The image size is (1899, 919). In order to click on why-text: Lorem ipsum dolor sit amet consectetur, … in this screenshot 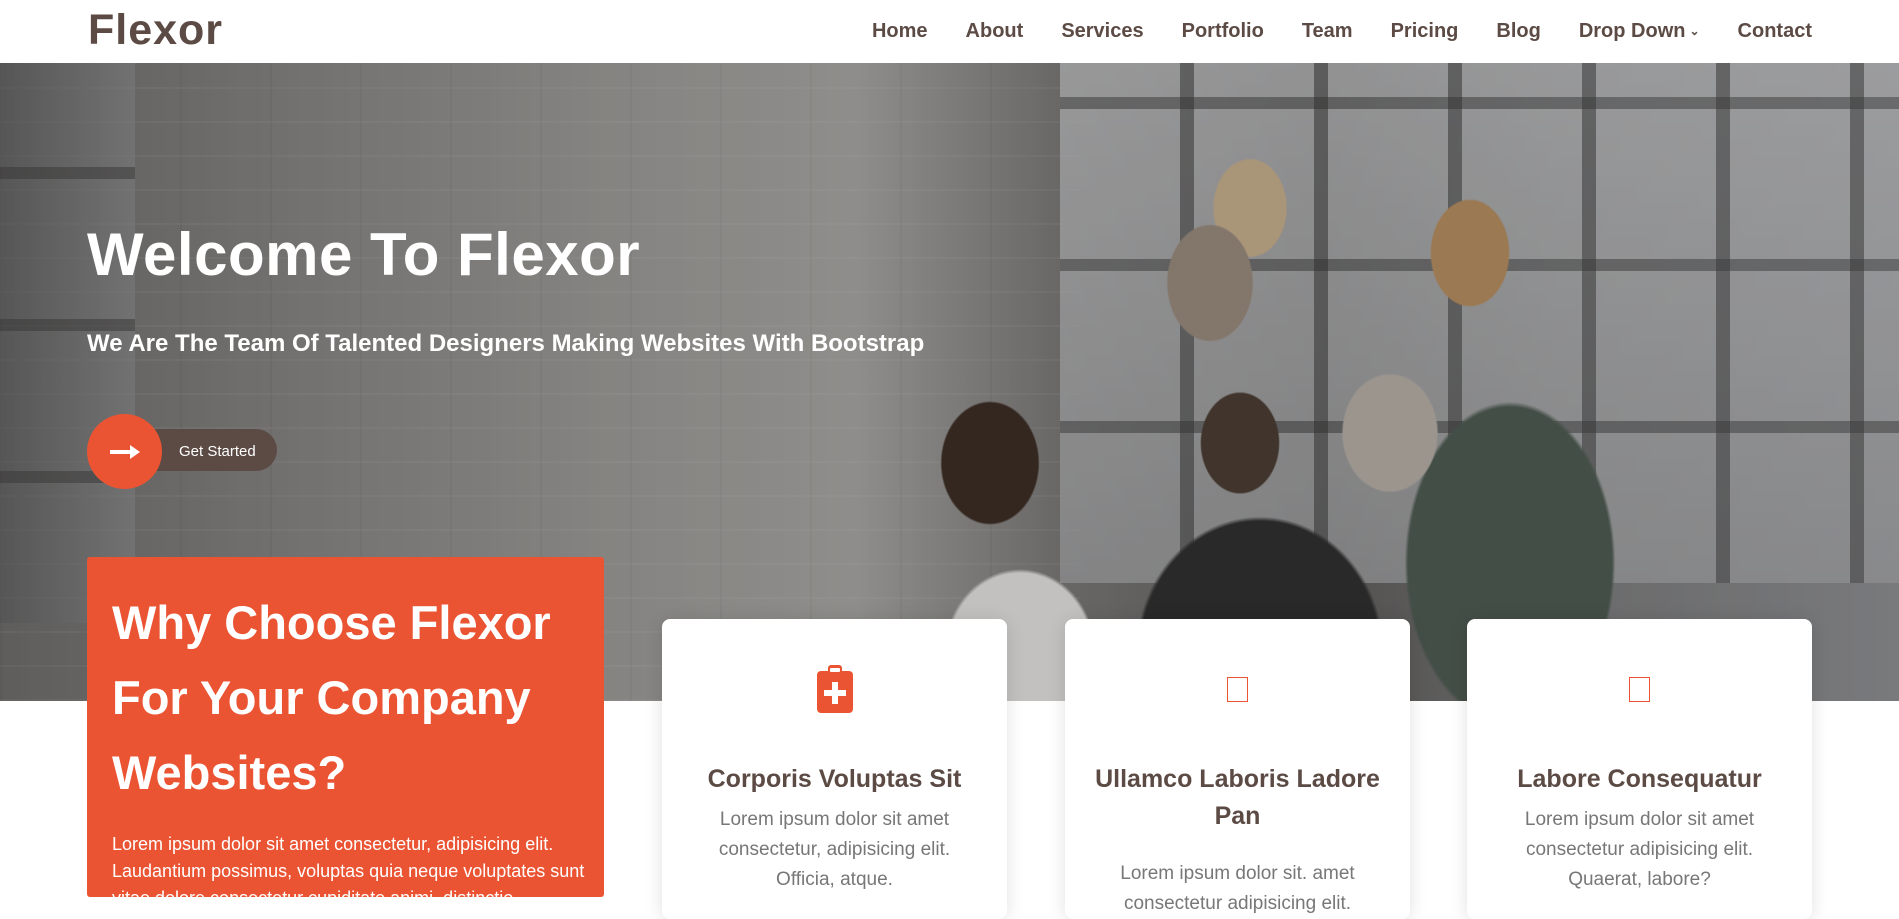, I will do `click(348, 865)`.